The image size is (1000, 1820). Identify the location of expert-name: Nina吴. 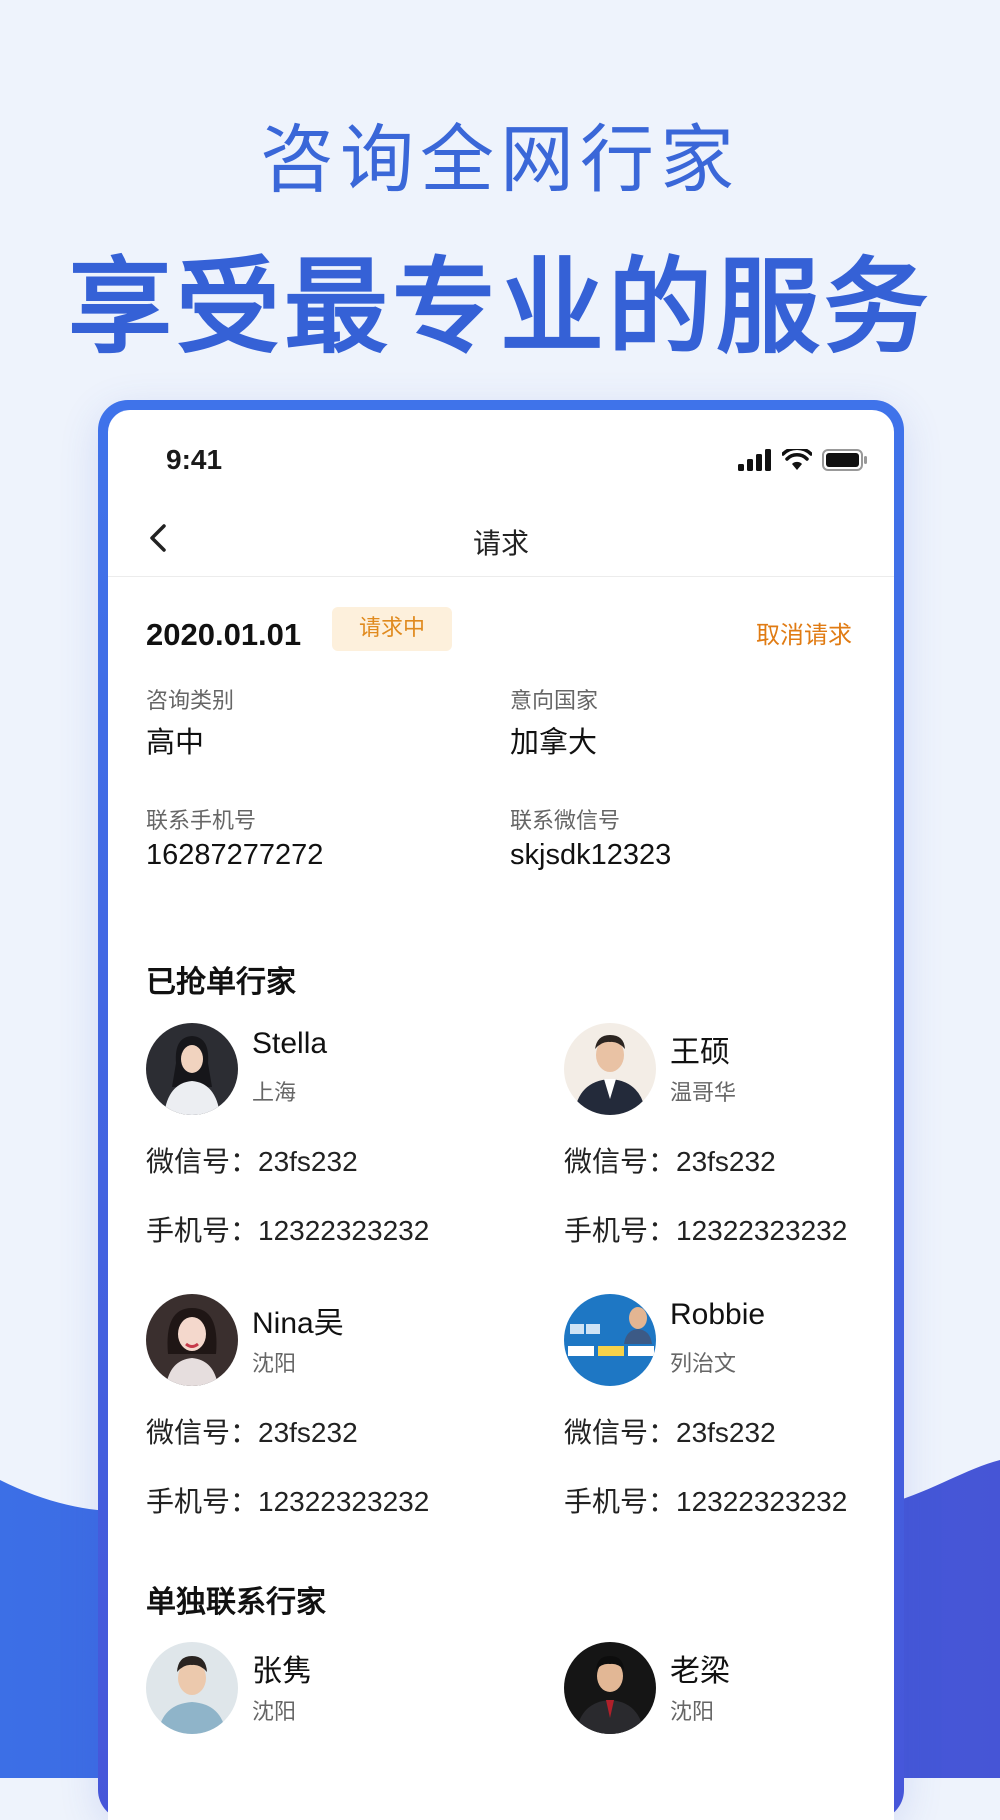
(298, 1323).